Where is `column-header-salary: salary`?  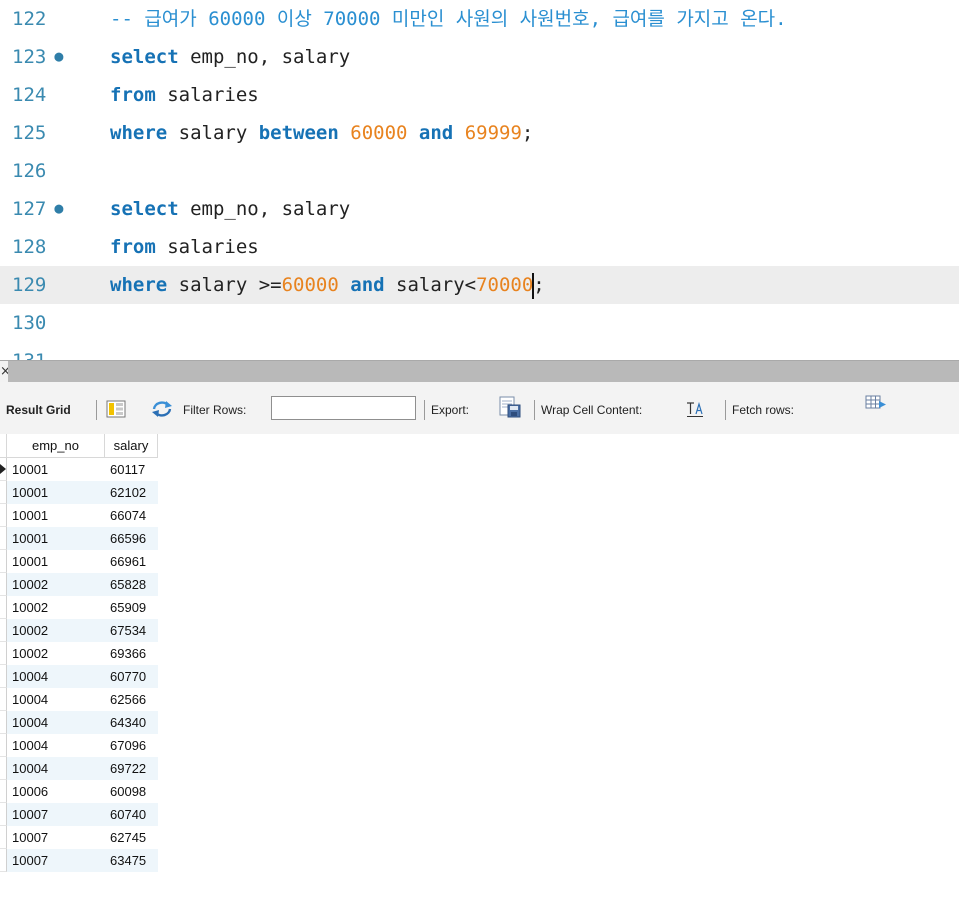 column-header-salary: salary is located at coordinates (131, 446).